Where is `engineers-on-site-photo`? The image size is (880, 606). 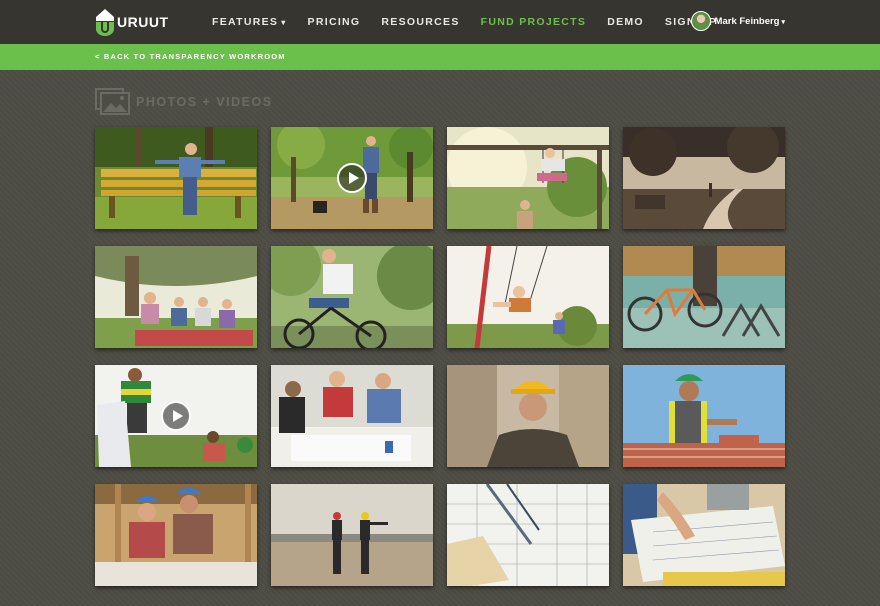 engineers-on-site-photo is located at coordinates (352, 535).